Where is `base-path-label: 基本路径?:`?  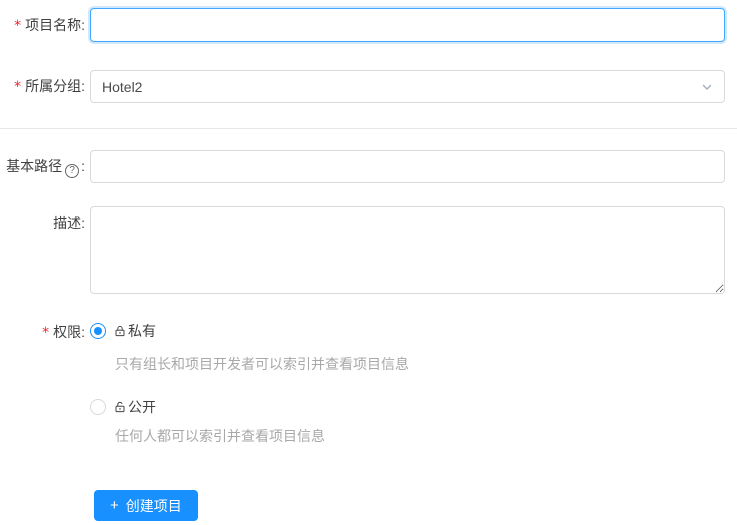
base-path-label: 基本路径?: is located at coordinates (42, 166).